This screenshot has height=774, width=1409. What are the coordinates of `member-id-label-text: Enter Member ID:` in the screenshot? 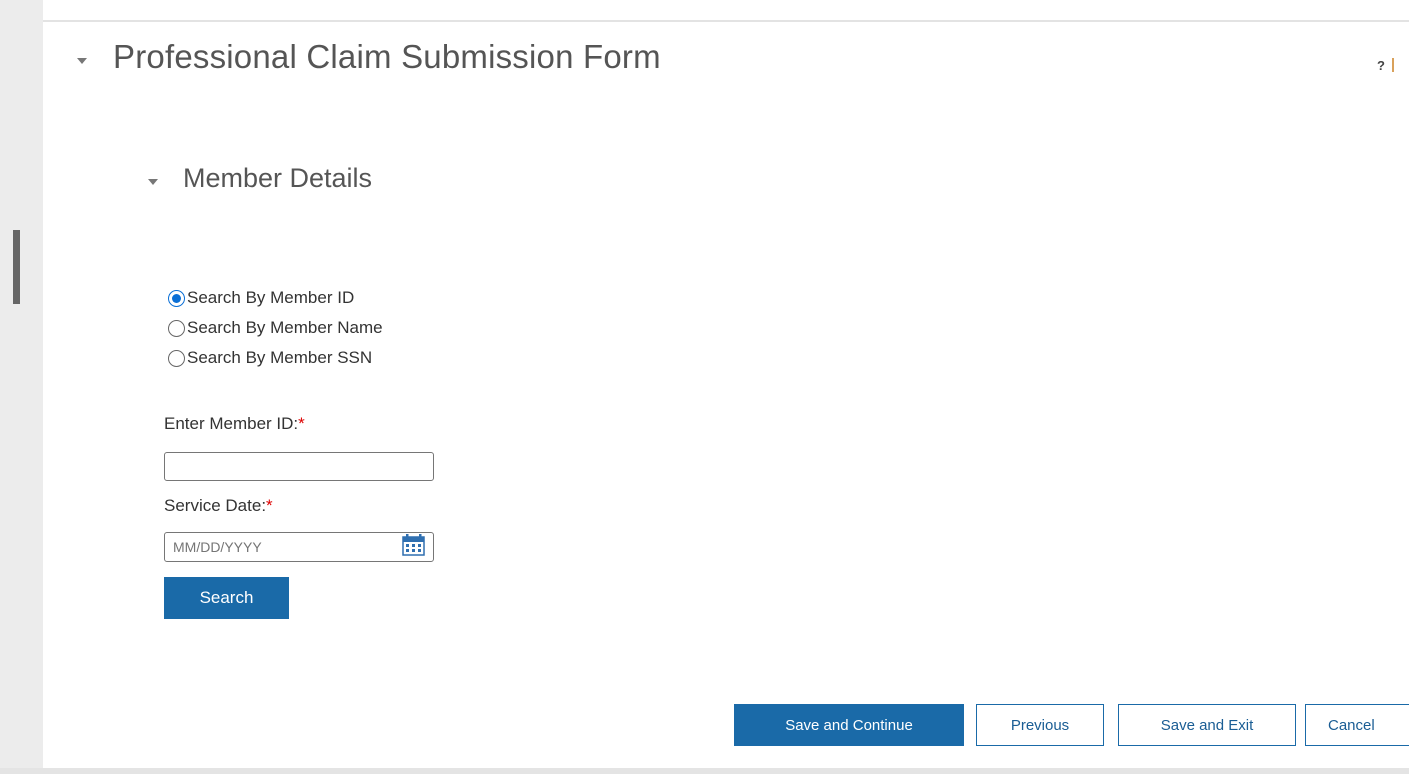 It's located at (231, 423).